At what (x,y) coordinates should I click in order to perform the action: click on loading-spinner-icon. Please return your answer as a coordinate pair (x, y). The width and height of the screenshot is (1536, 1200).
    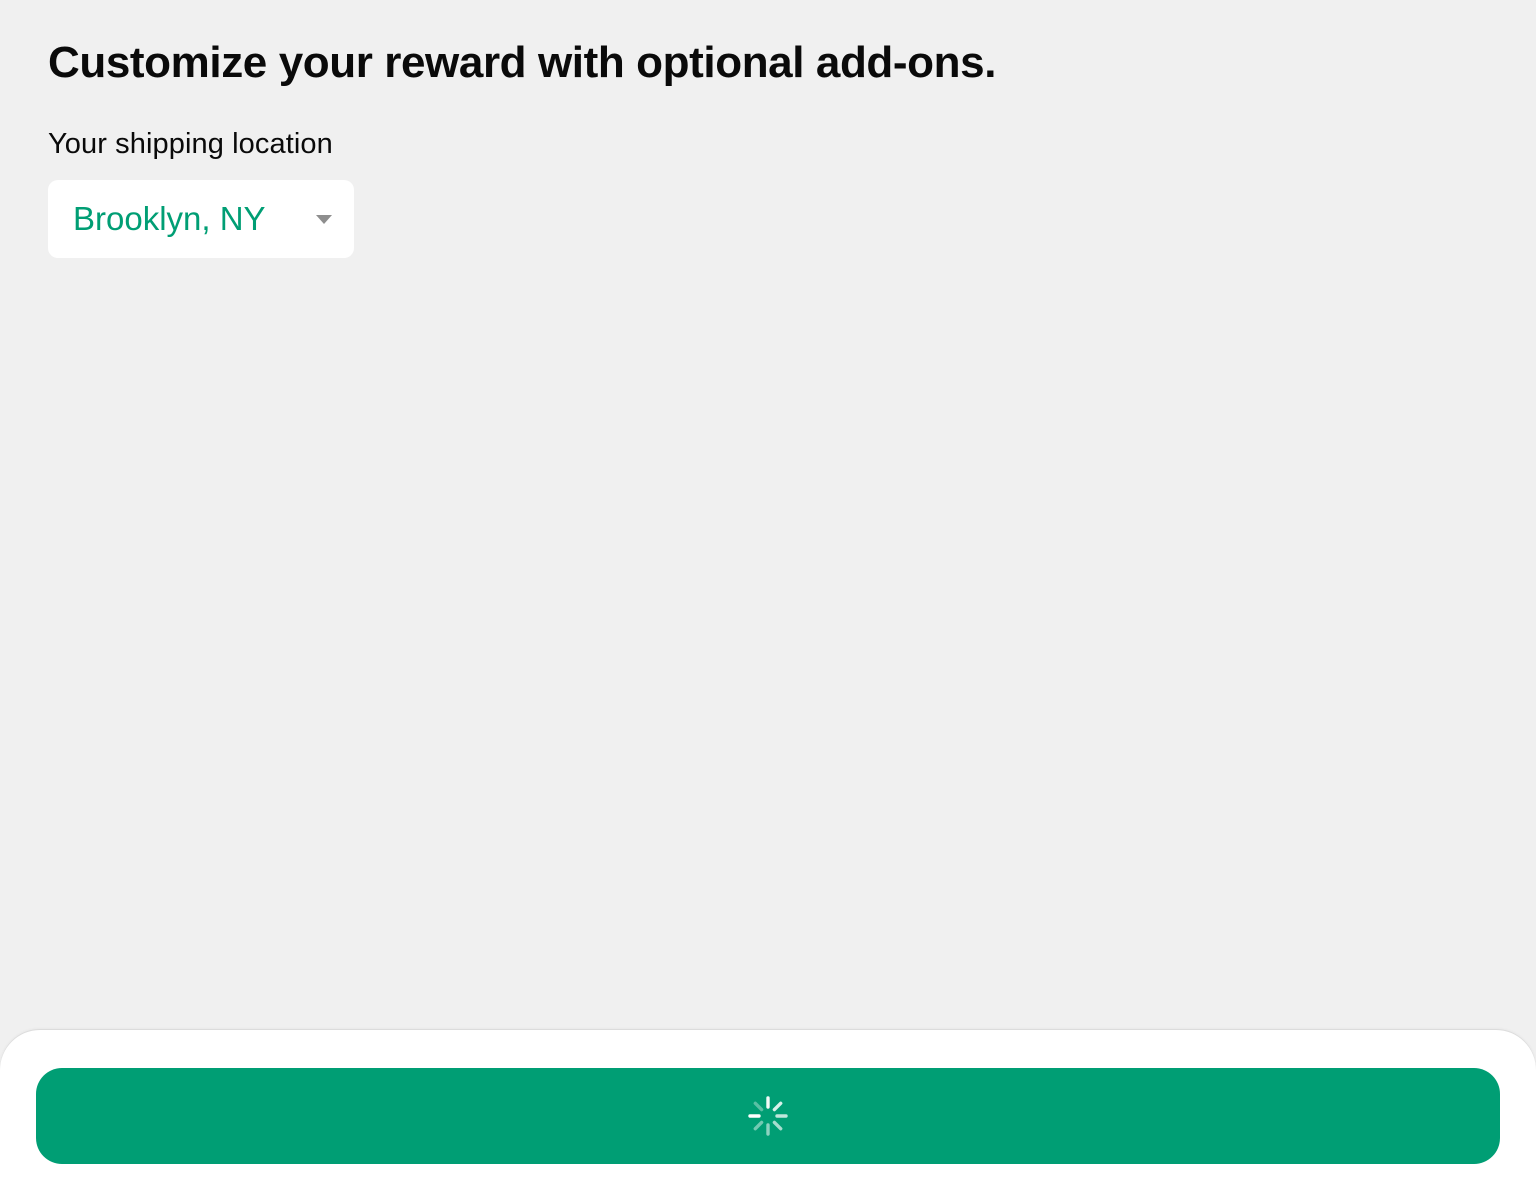
    Looking at the image, I should click on (768, 1116).